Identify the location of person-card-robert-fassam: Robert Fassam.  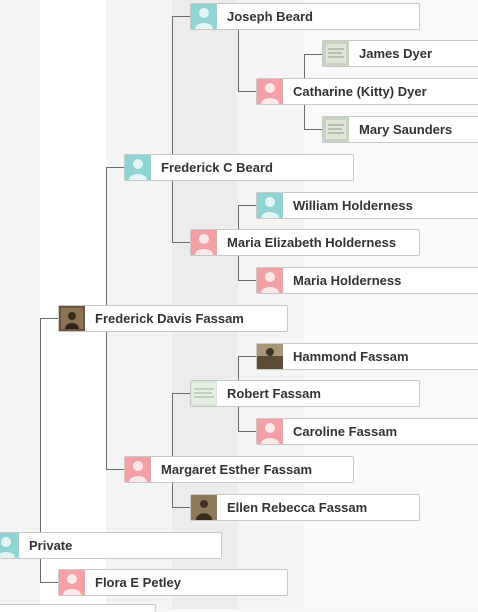
(305, 393).